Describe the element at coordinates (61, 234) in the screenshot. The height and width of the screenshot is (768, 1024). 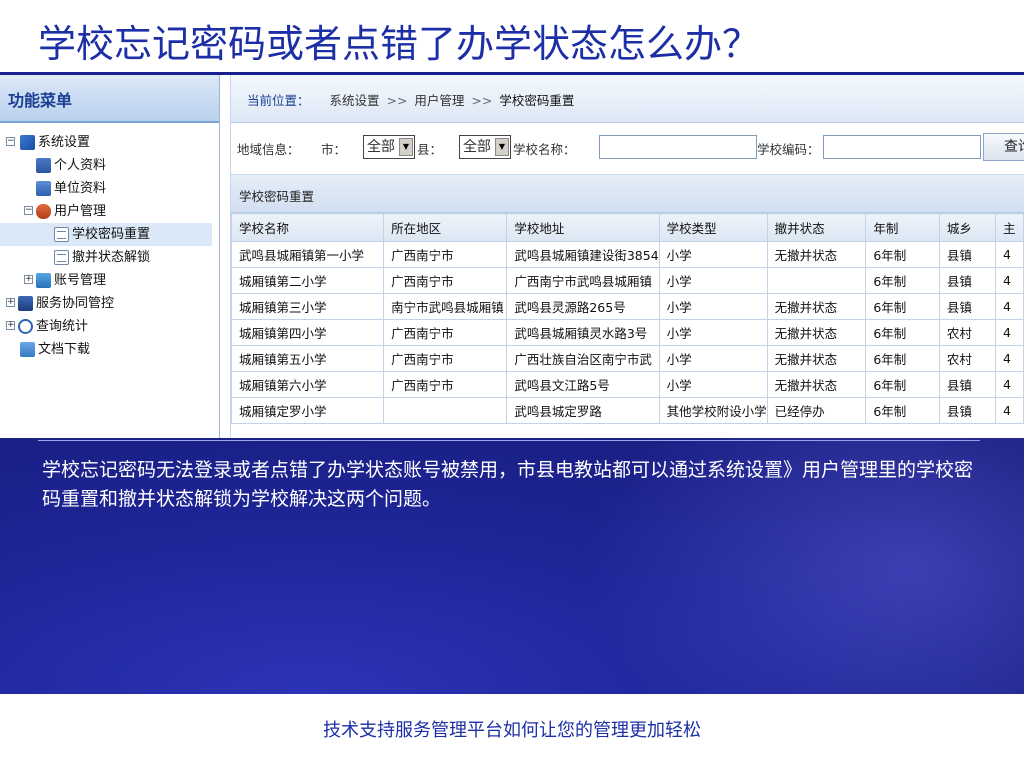
I see `document-icon` at that location.